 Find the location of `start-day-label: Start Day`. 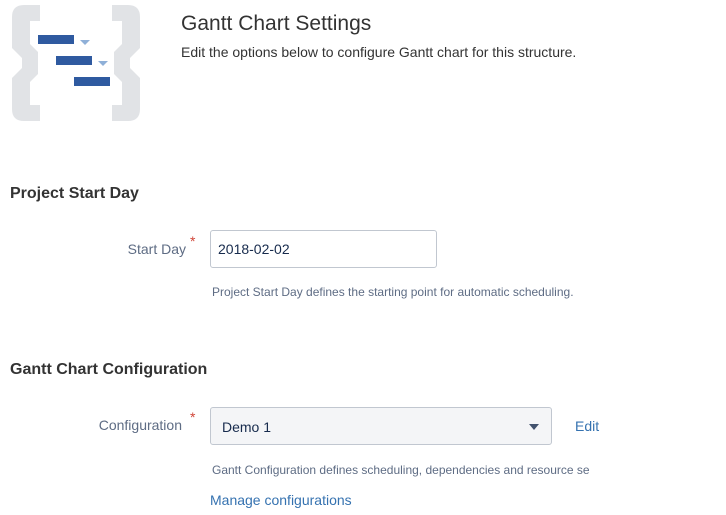

start-day-label: Start Day is located at coordinates (156, 249).